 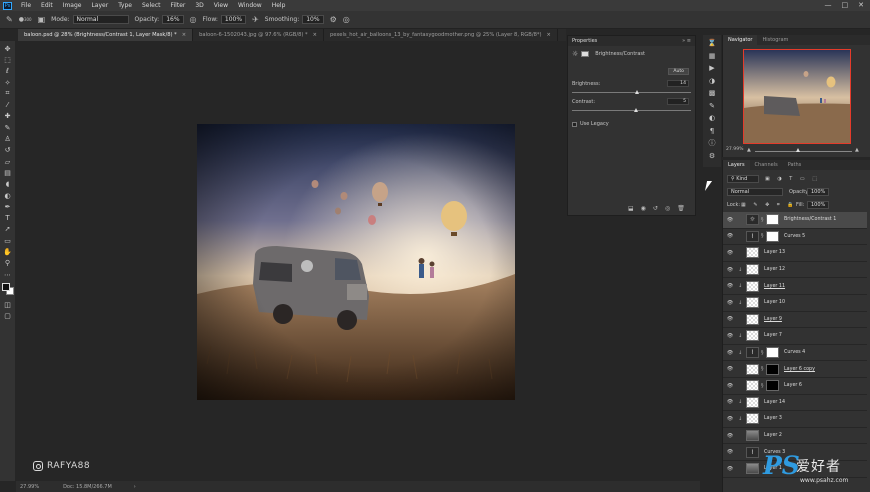 I want to click on layer-row: 👁 ↓ ⌇ § Curves 4, so click(x=795, y=353).